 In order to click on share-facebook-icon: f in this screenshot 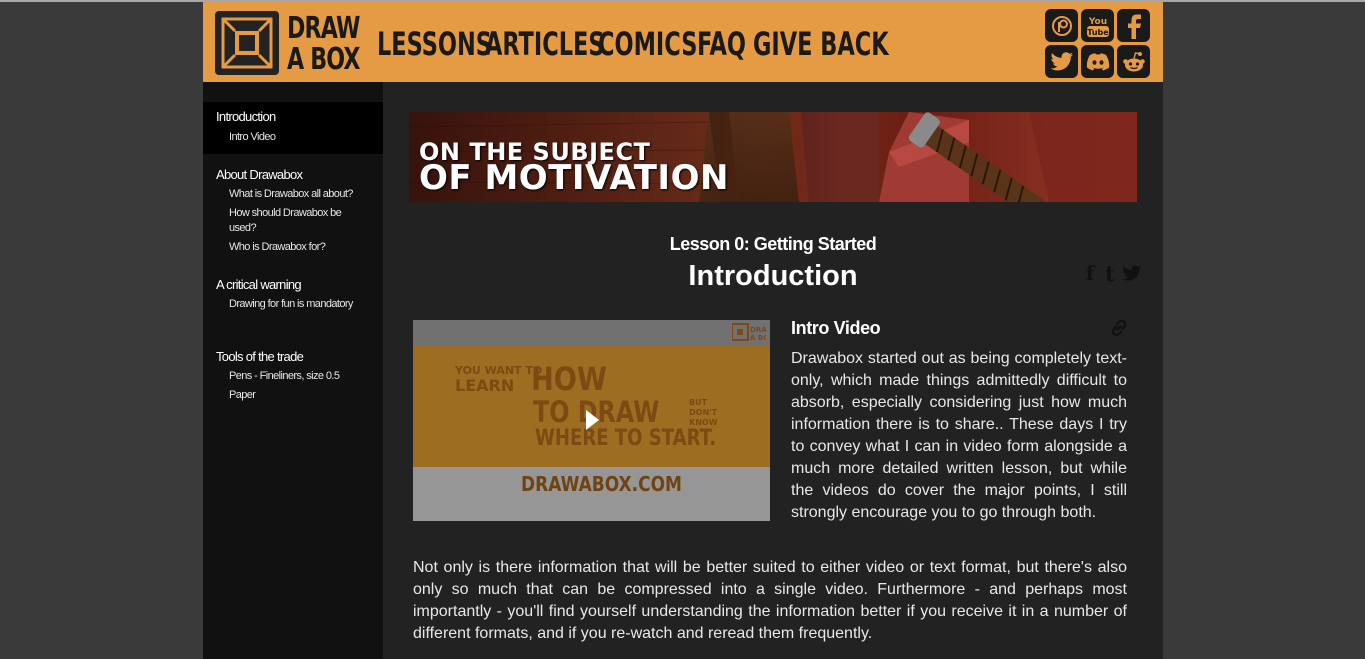, I will do `click(1090, 273)`.